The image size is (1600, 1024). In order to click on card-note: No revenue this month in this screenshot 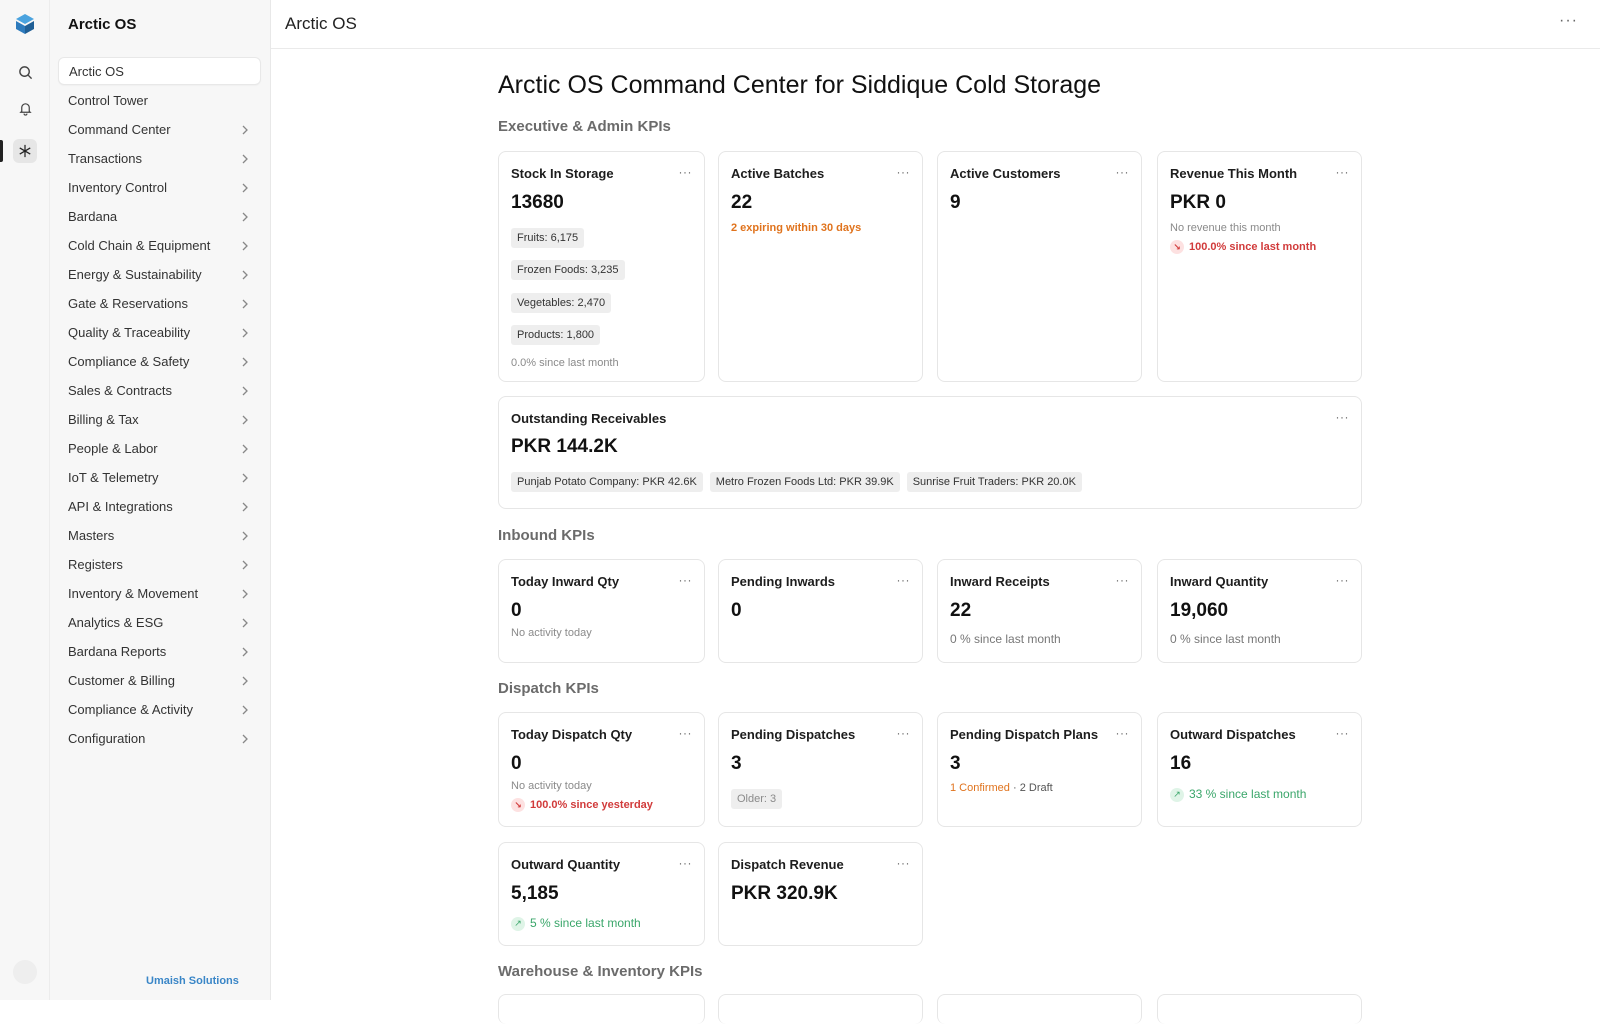, I will do `click(1225, 228)`.